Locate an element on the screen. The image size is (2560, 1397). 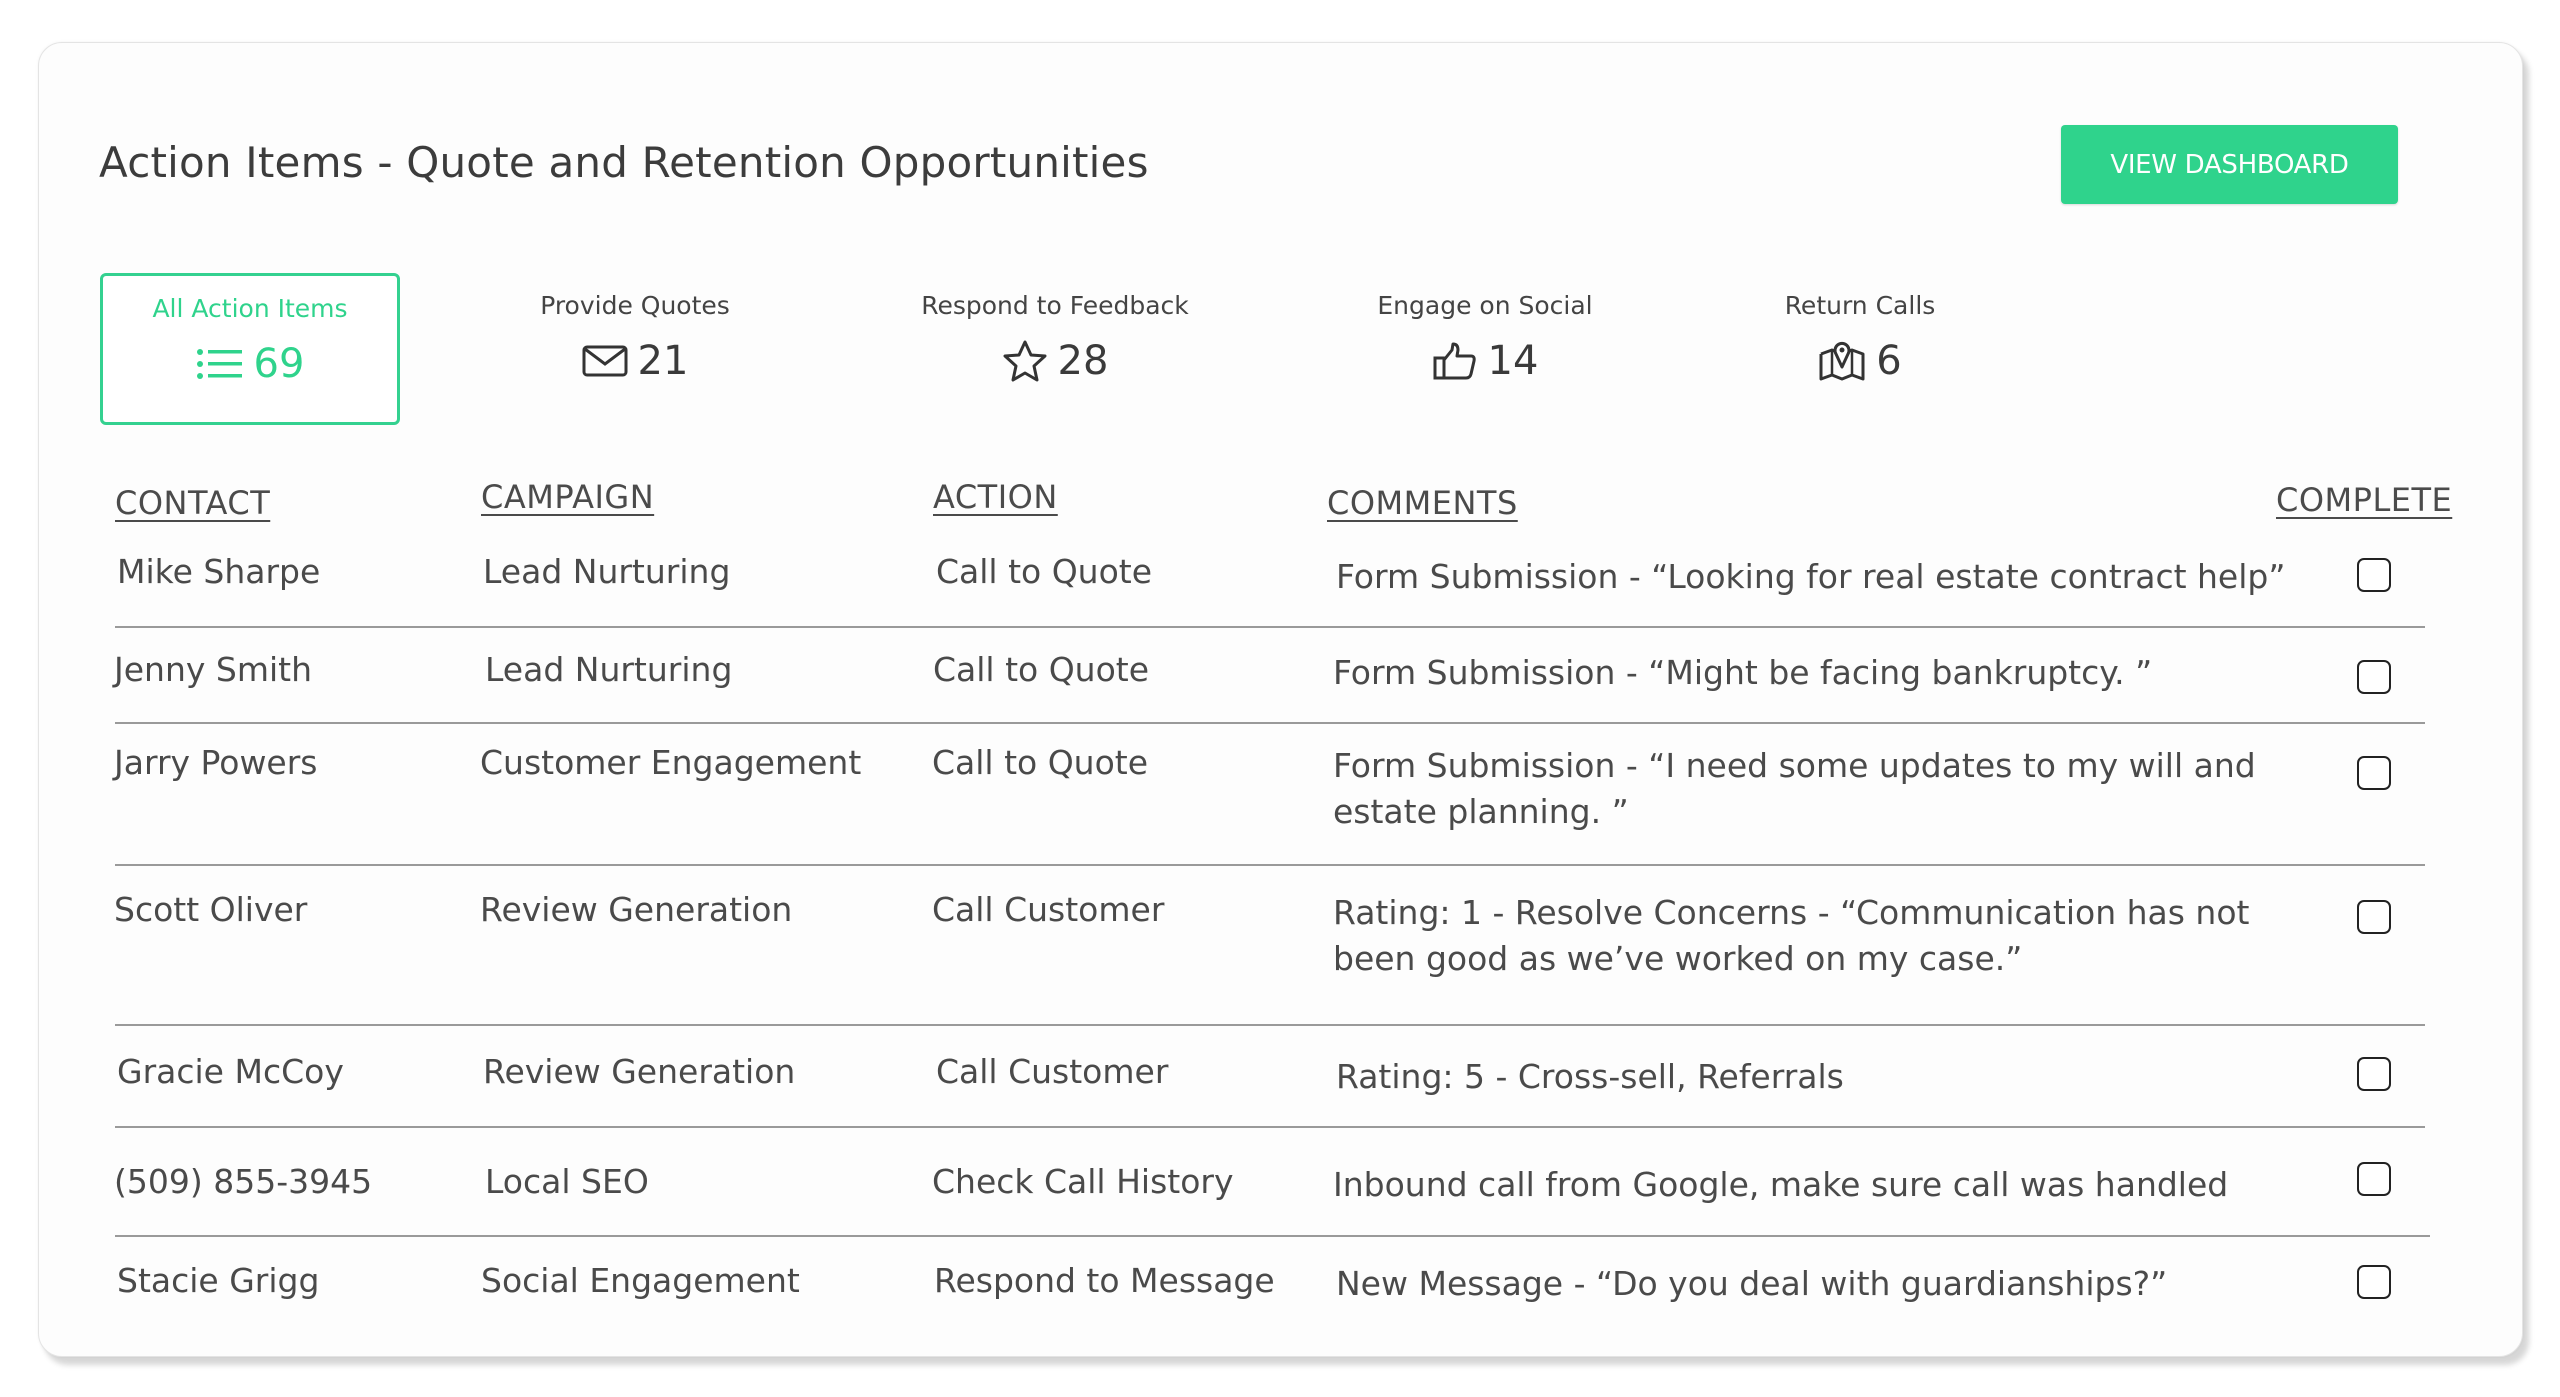
stat-label: Engage on Social is located at coordinates (1485, 305).